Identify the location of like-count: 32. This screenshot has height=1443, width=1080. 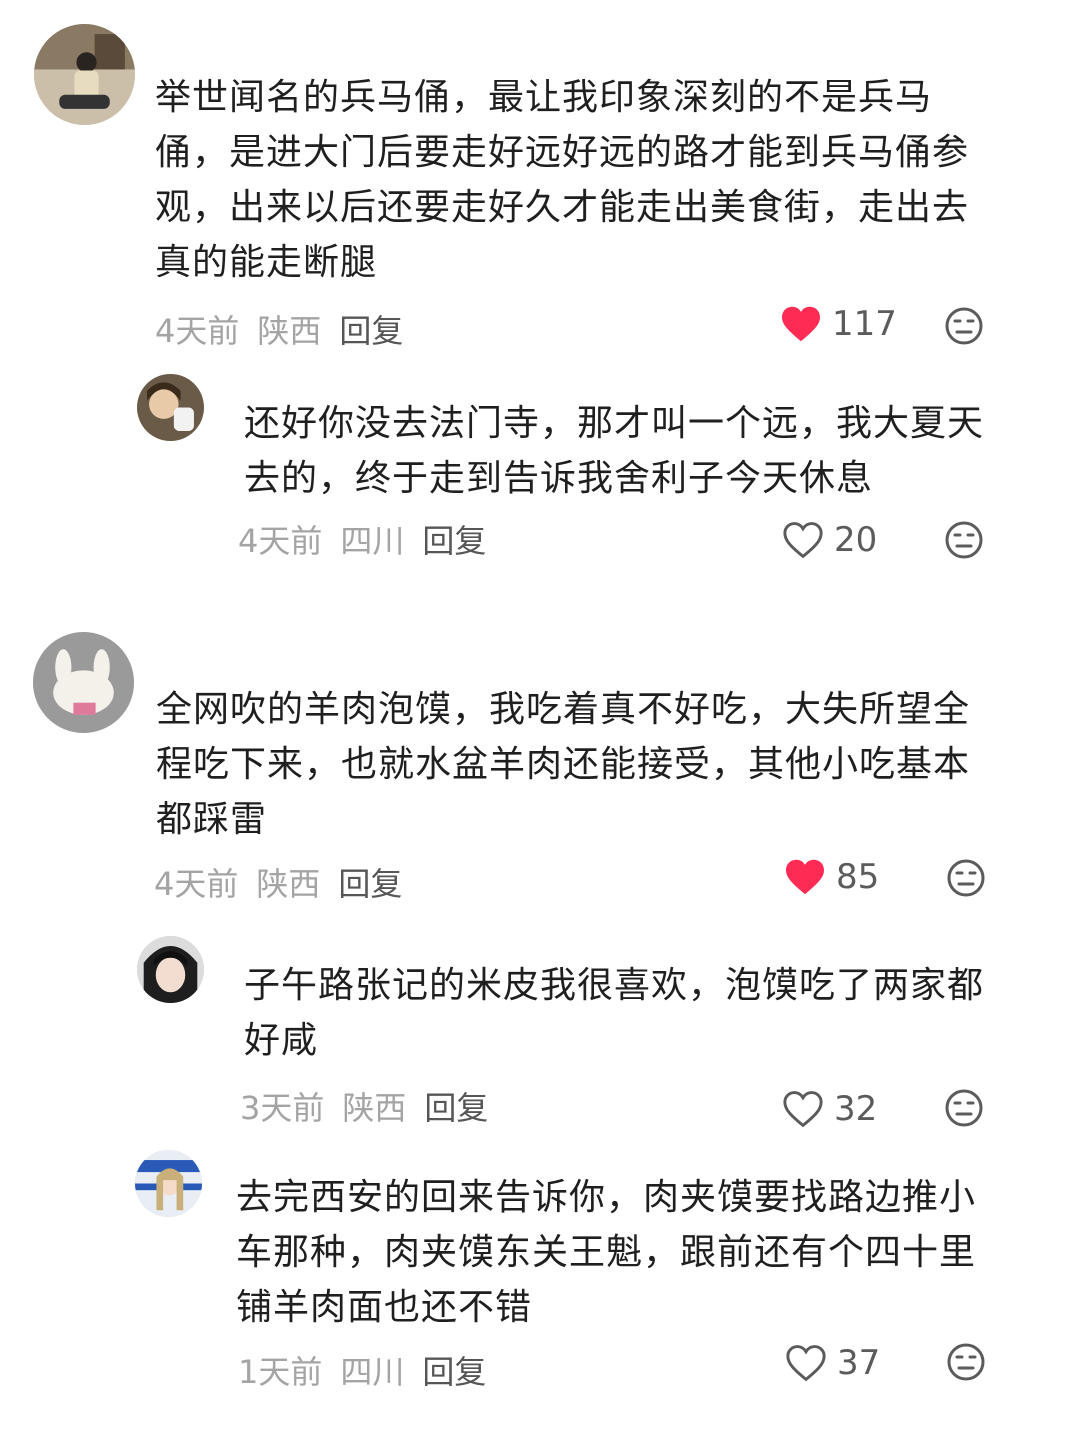
(856, 1109).